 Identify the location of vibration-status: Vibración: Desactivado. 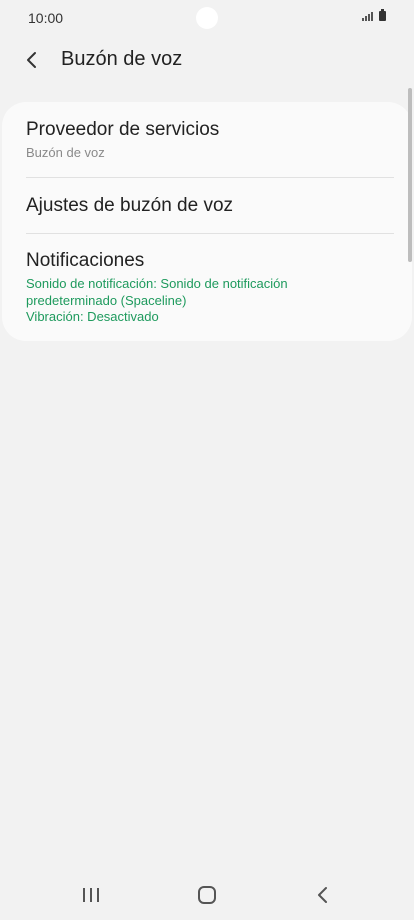
(92, 316).